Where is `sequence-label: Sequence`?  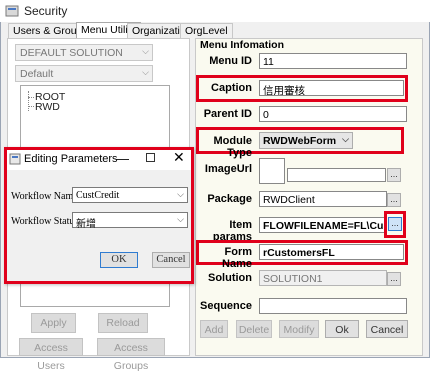
sequence-label: Sequence is located at coordinates (226, 306).